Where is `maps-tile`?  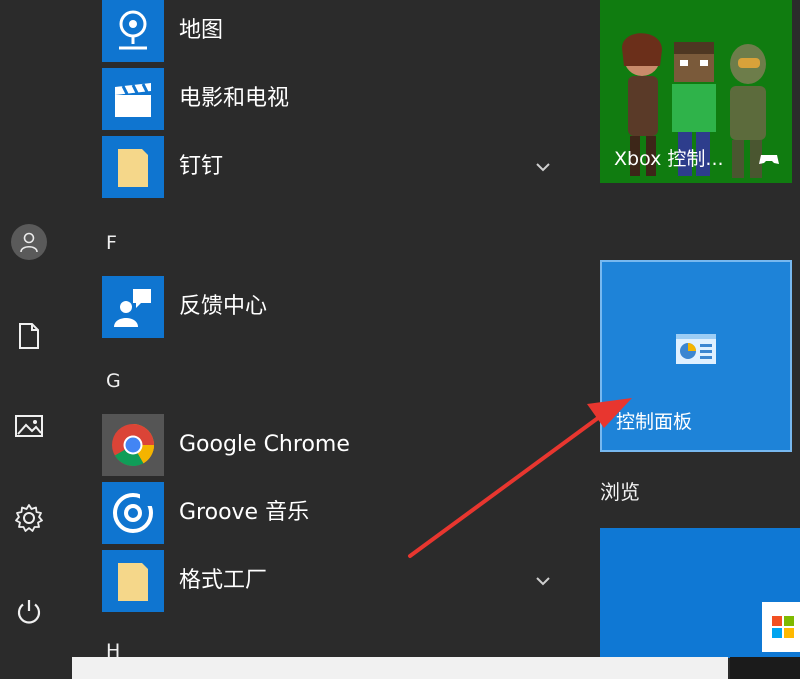
maps-tile is located at coordinates (133, 31).